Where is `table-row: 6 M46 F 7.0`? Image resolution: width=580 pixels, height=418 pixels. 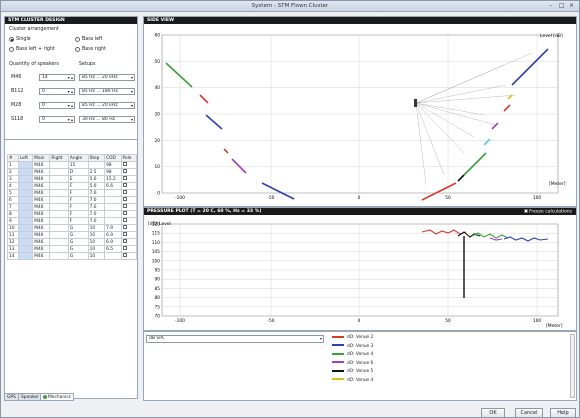 table-row: 6 M46 F 7.0 is located at coordinates (72, 200).